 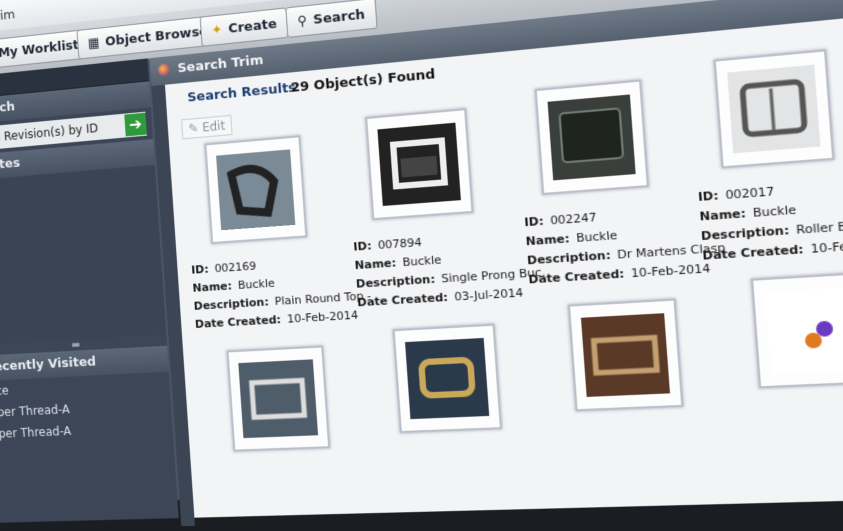 What do you see at coordinates (220, 65) in the screenshot?
I see `main-title: Search Trim` at bounding box center [220, 65].